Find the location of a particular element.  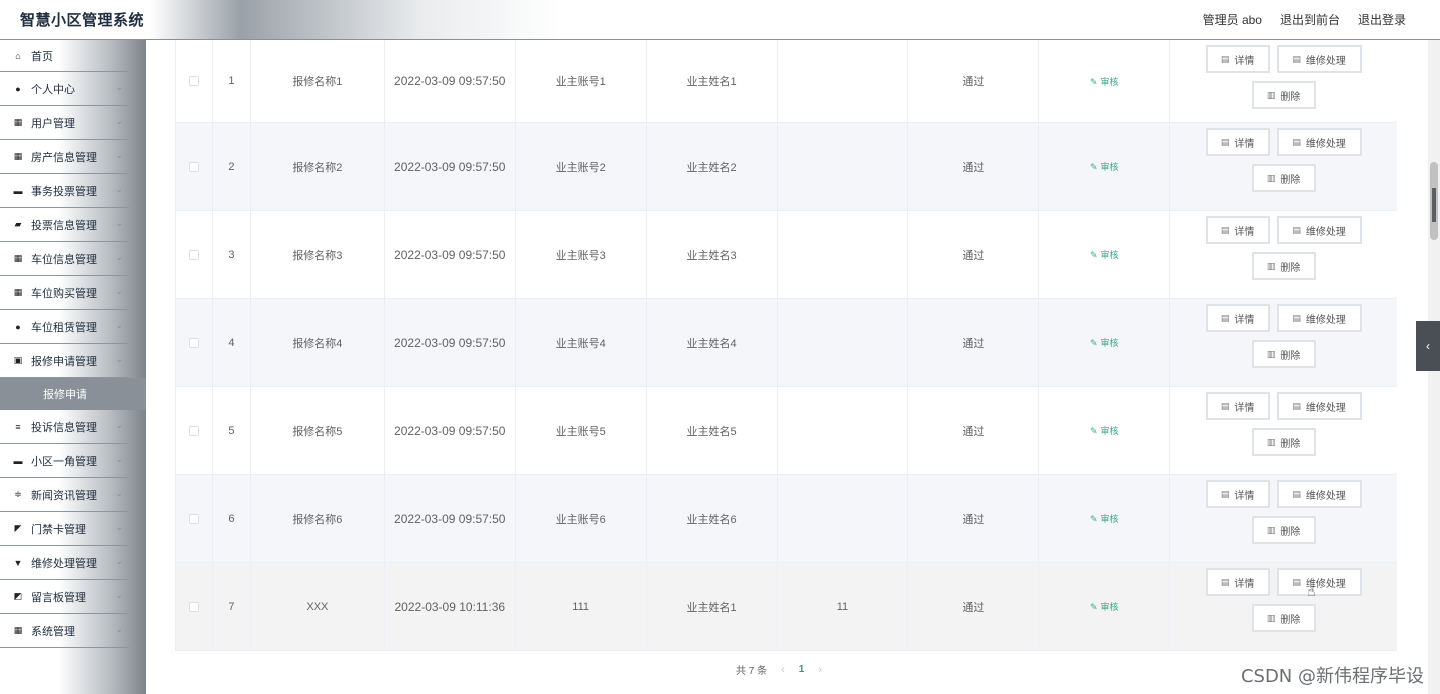

sidebar-item: ◩ 留言板管理 ⌄ is located at coordinates (64, 597).